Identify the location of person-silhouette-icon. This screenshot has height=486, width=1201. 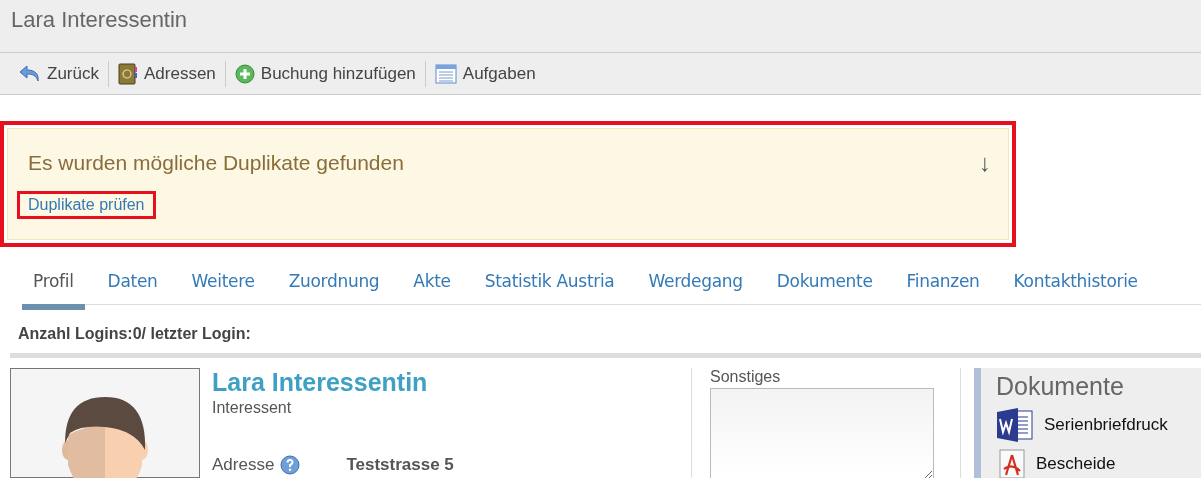
(105, 436).